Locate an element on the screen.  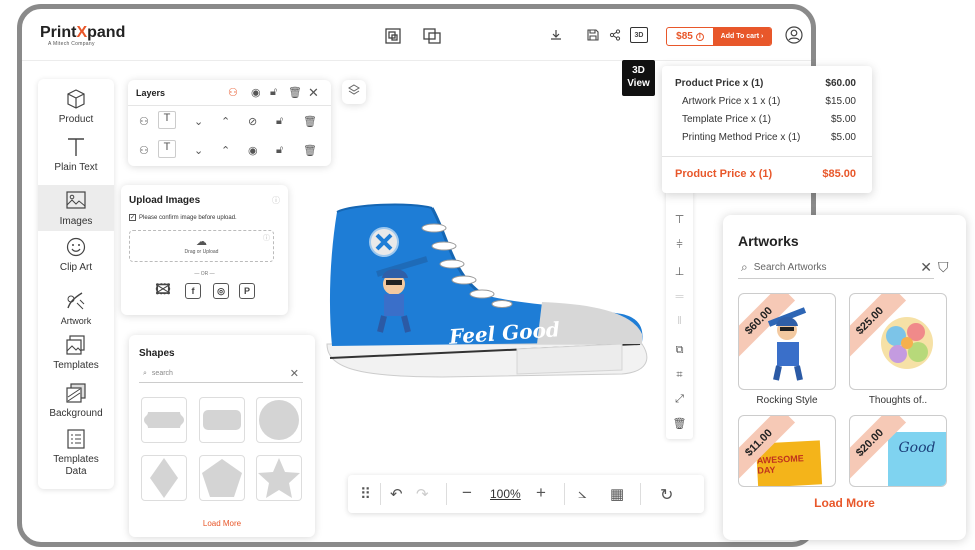
shapes-search-input: ⌕ search ✕ is located at coordinates (221, 374).